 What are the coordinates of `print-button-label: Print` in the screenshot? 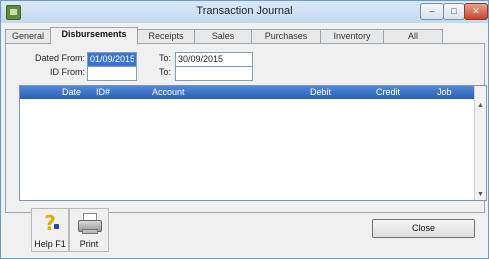 It's located at (89, 244).